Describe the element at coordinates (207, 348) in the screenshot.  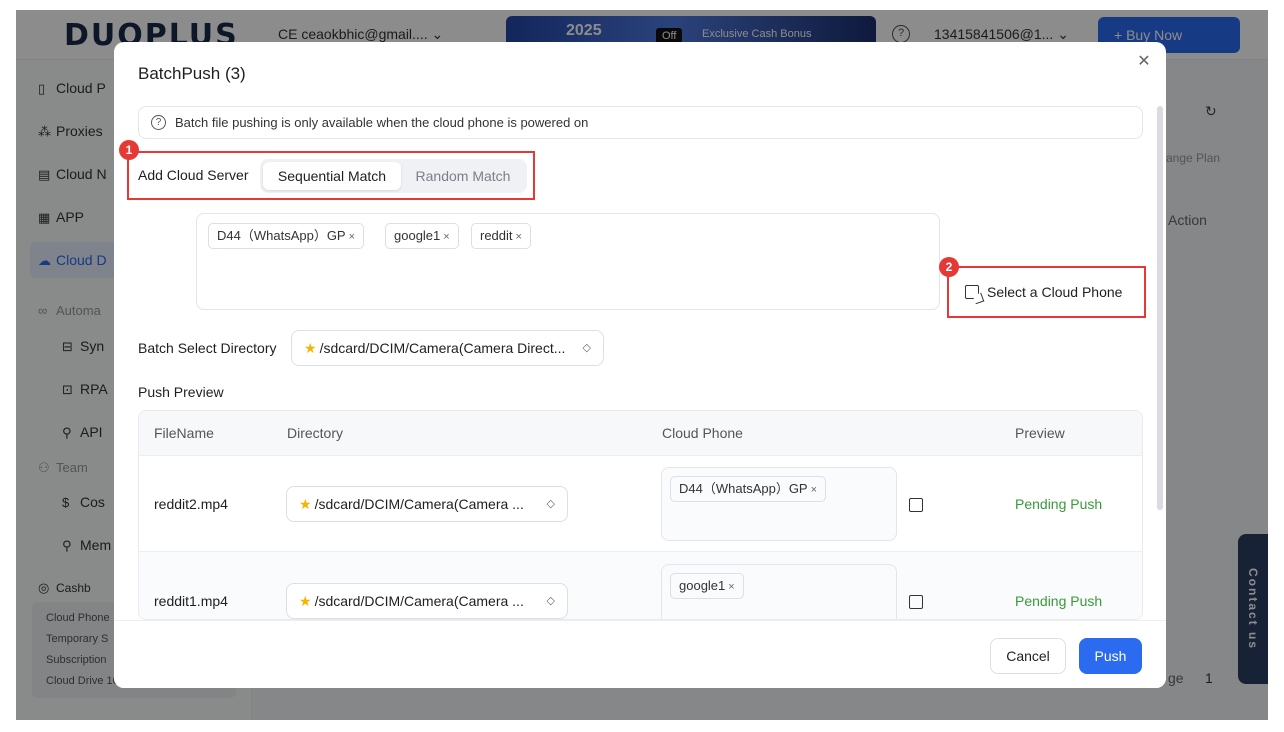
I see `batch-select-directory-label: Batch Select Directory` at that location.